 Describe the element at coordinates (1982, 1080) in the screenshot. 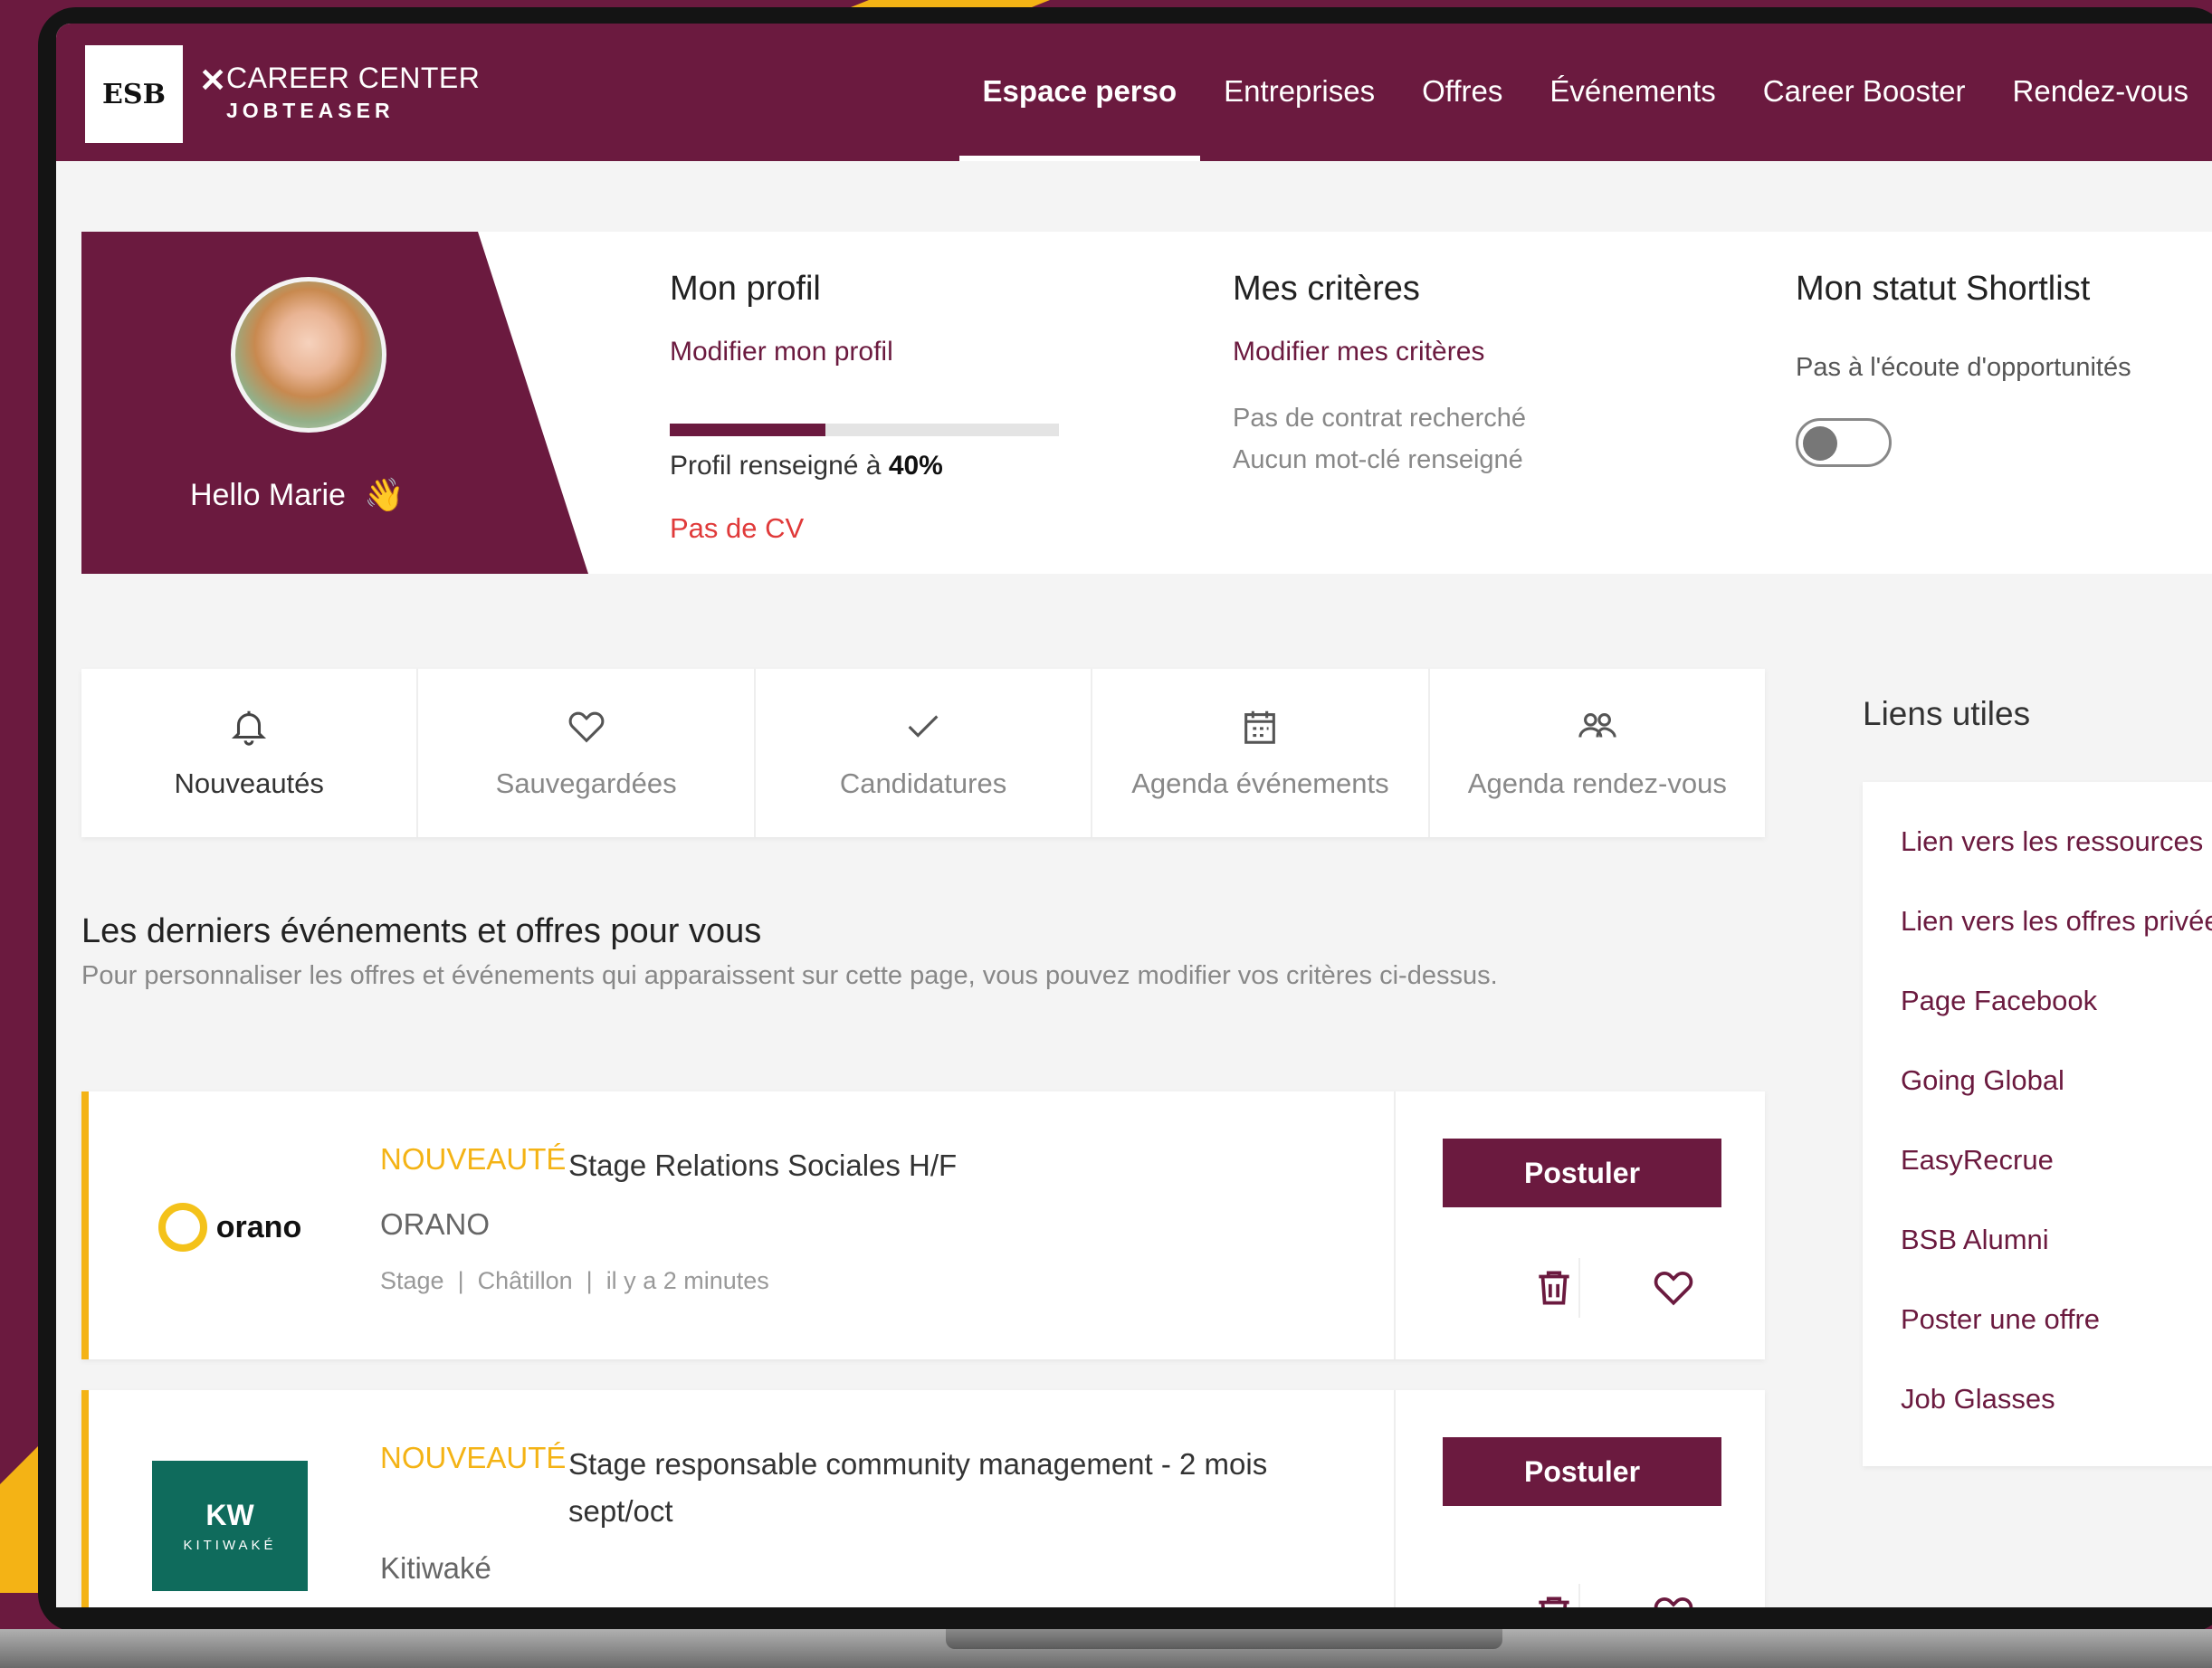

I see `link-going-global: Going Global` at that location.